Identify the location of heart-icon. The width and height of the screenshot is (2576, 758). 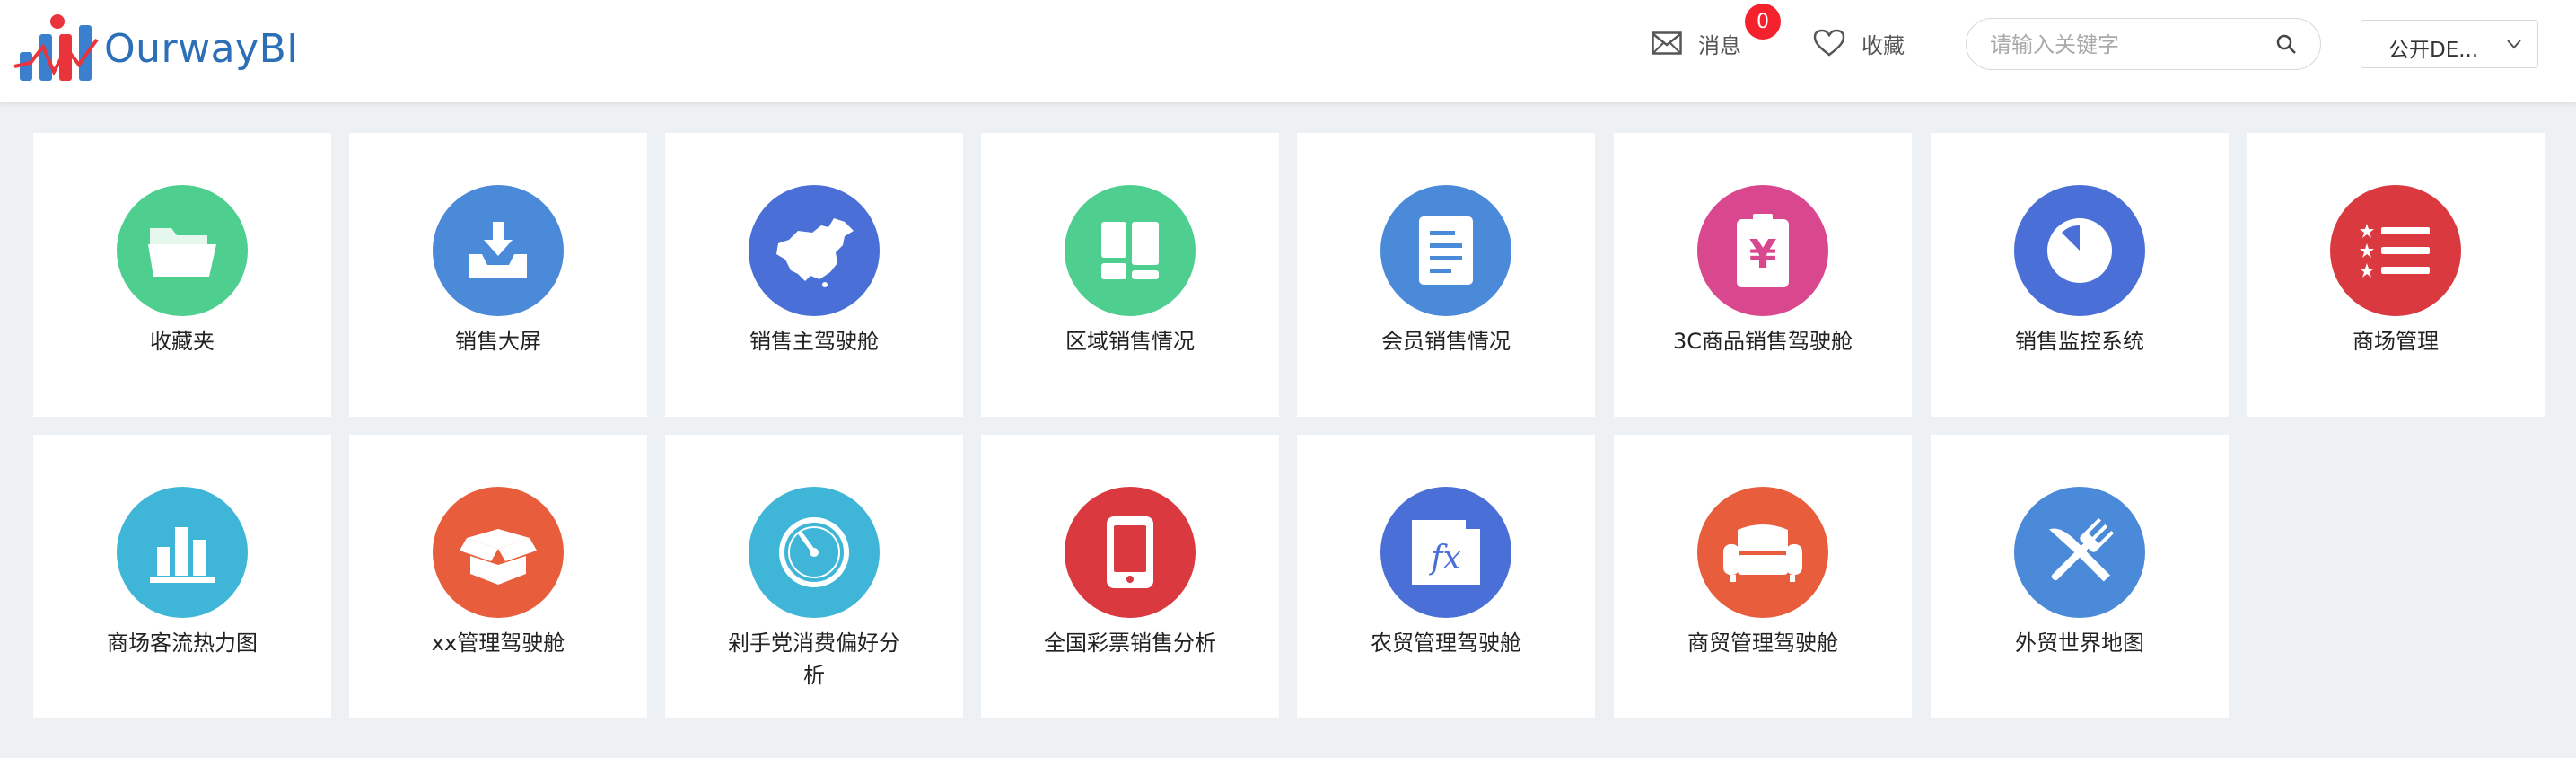
(1829, 43).